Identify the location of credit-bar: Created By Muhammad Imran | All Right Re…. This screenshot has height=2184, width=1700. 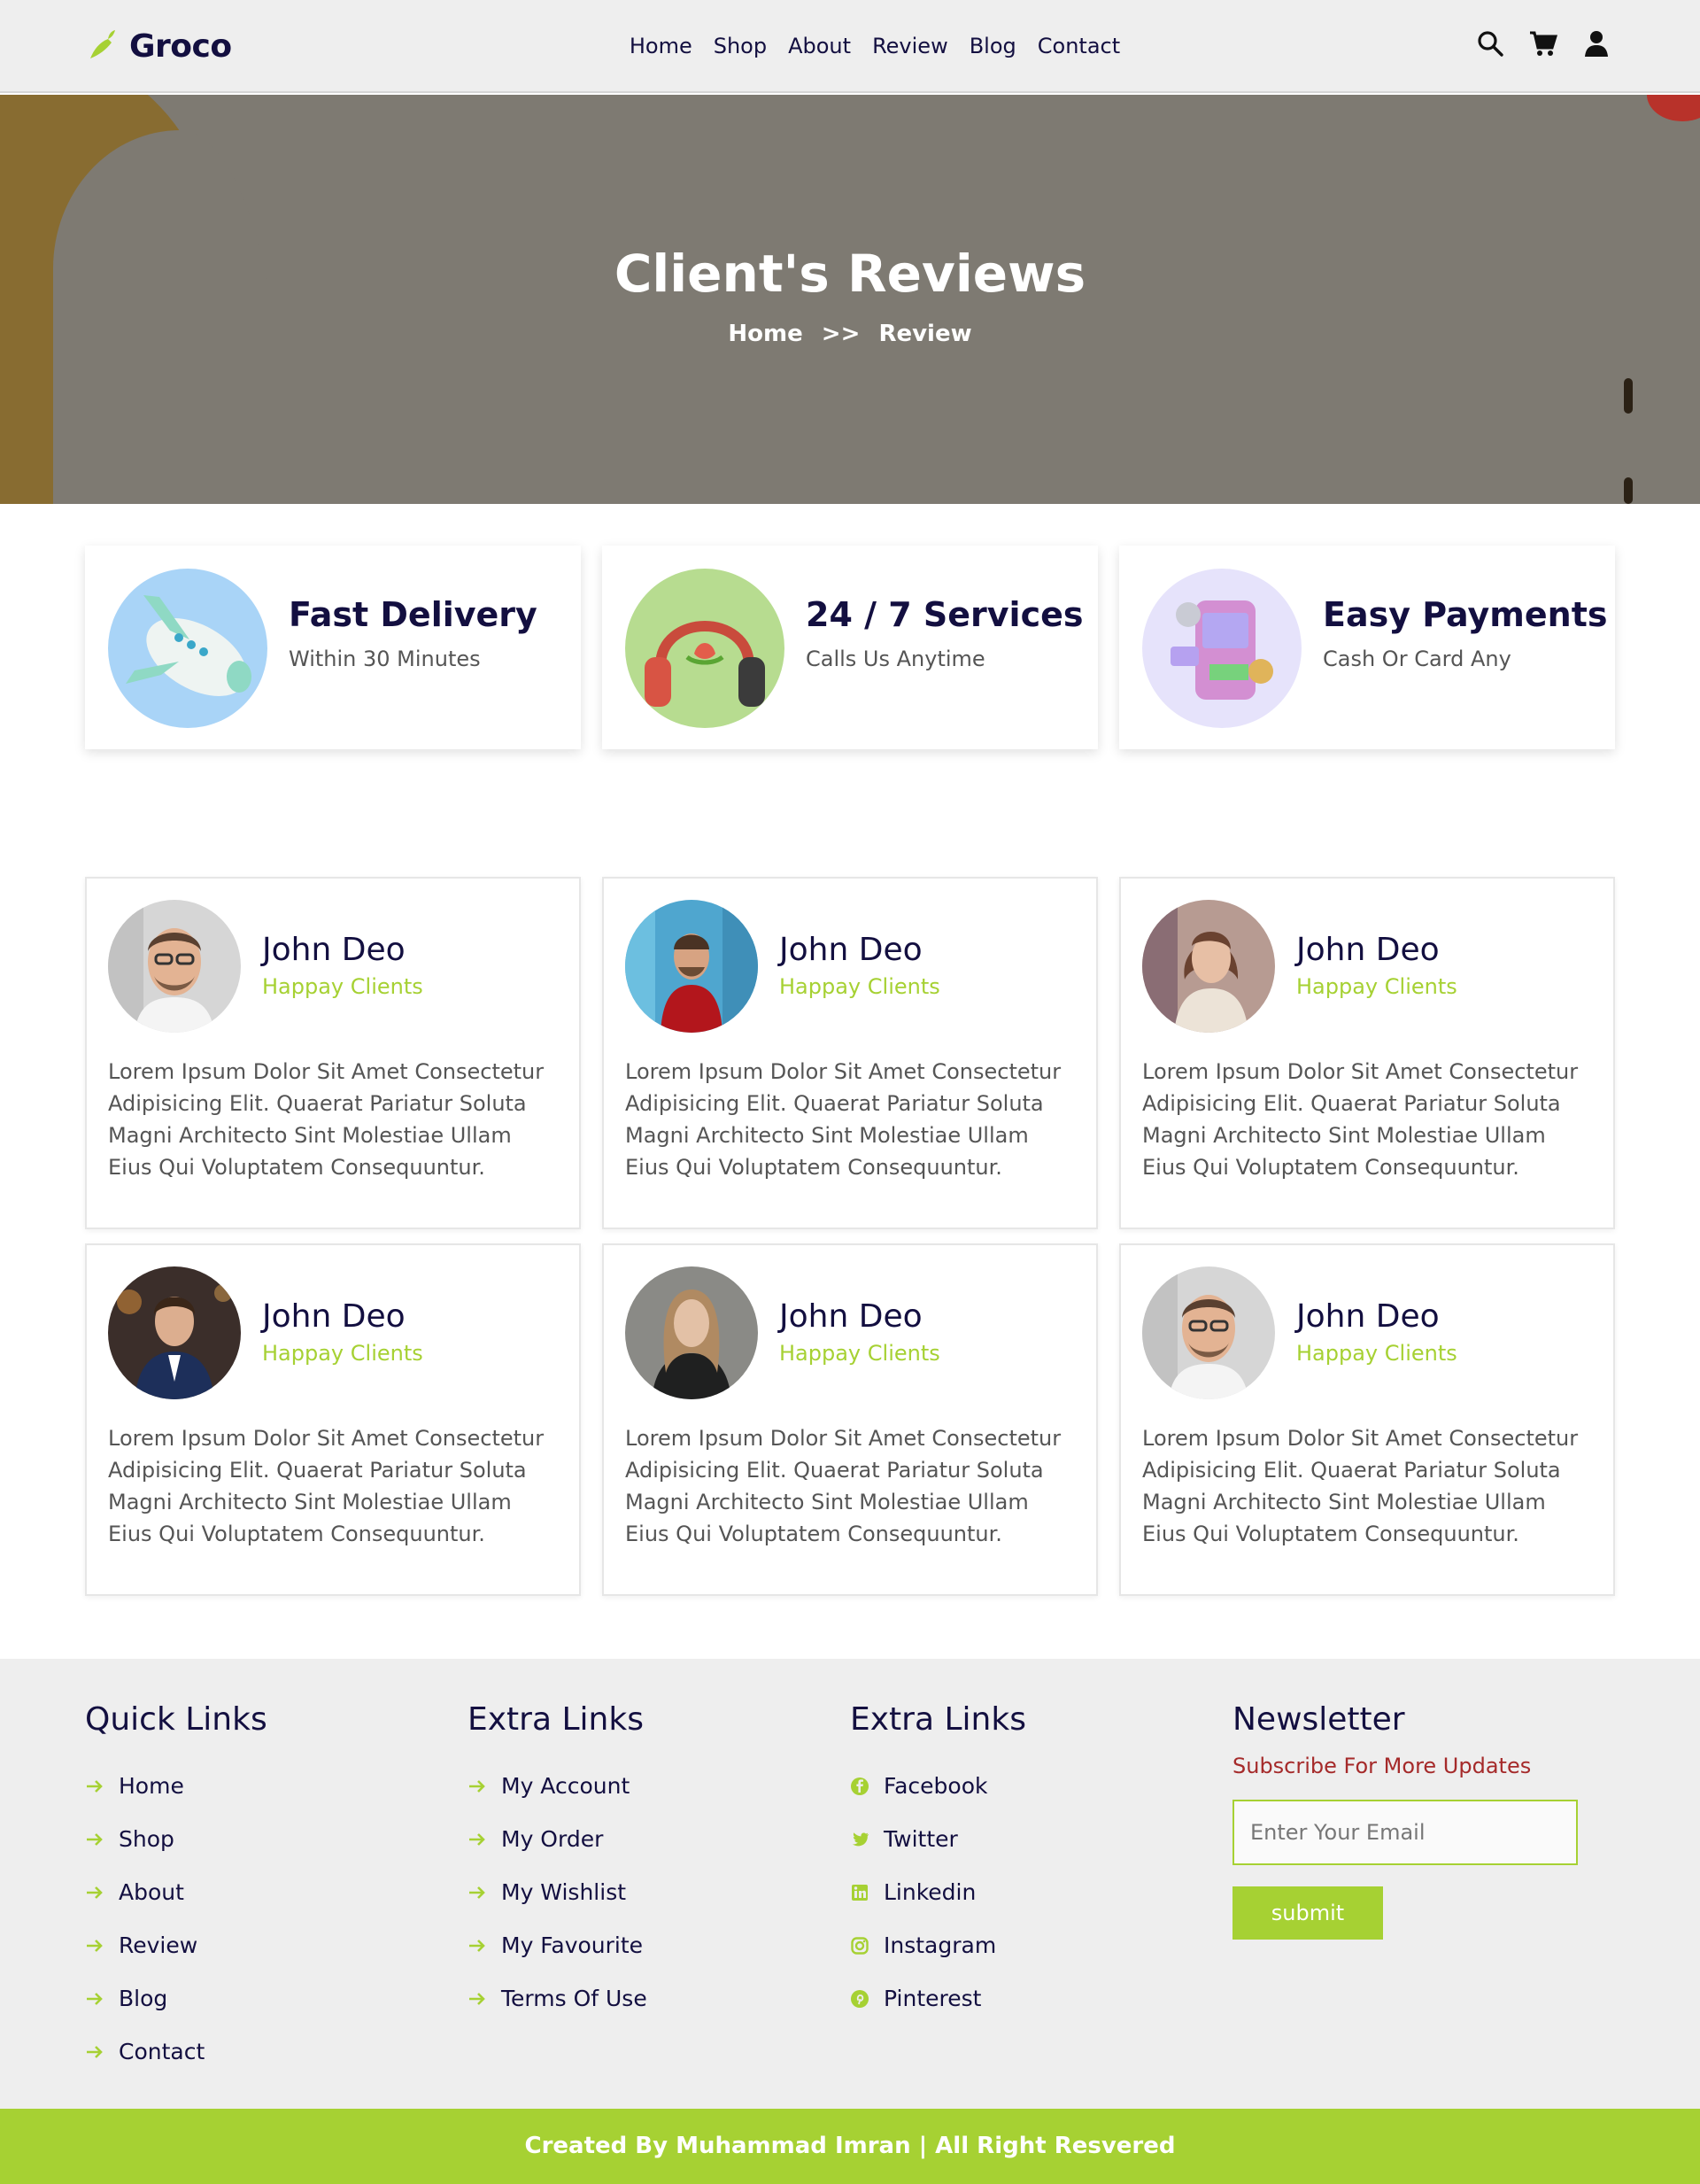
(850, 2146).